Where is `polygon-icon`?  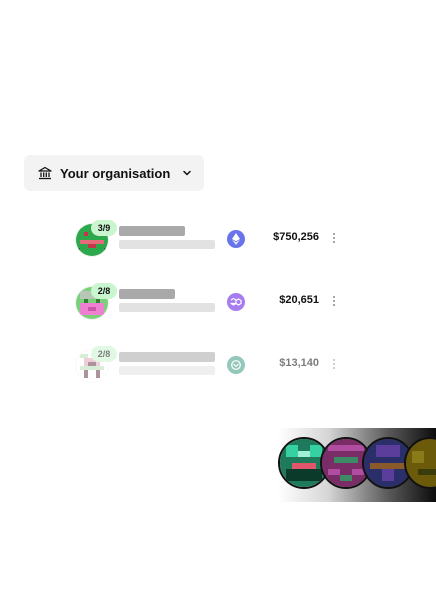 polygon-icon is located at coordinates (236, 302).